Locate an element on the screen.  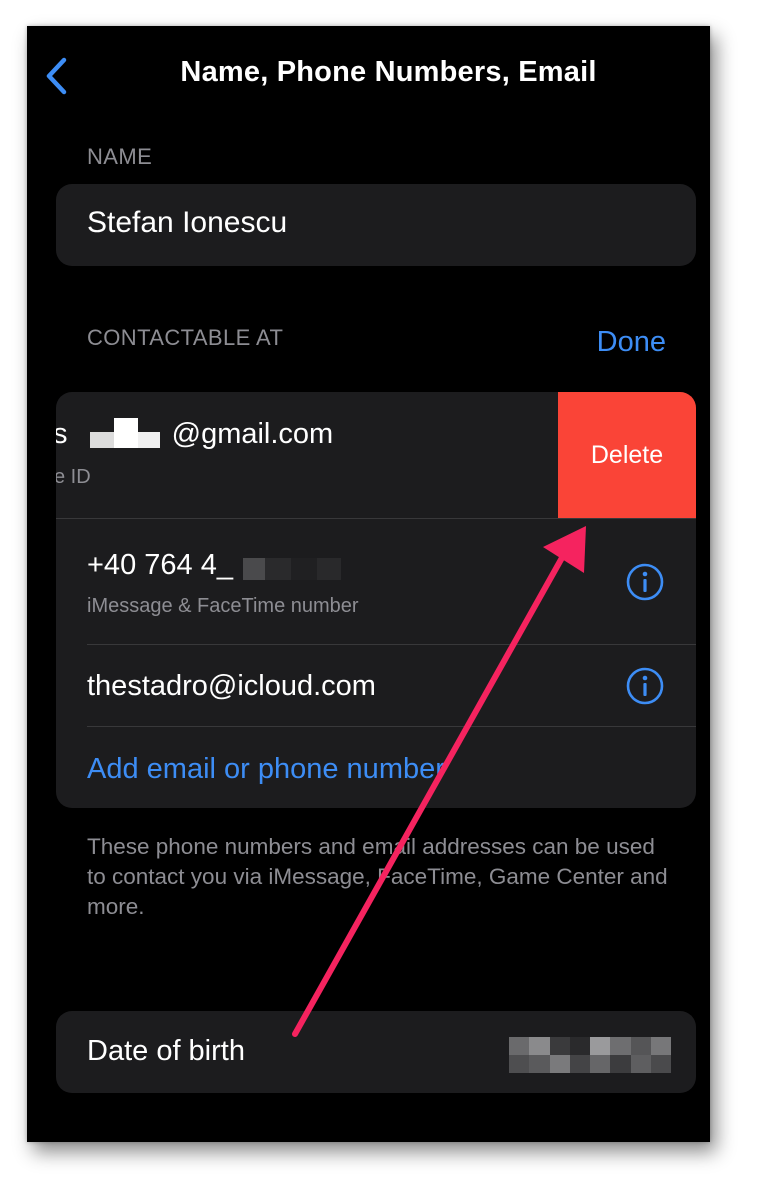
gmail-prefix: s is located at coordinates (62, 434).